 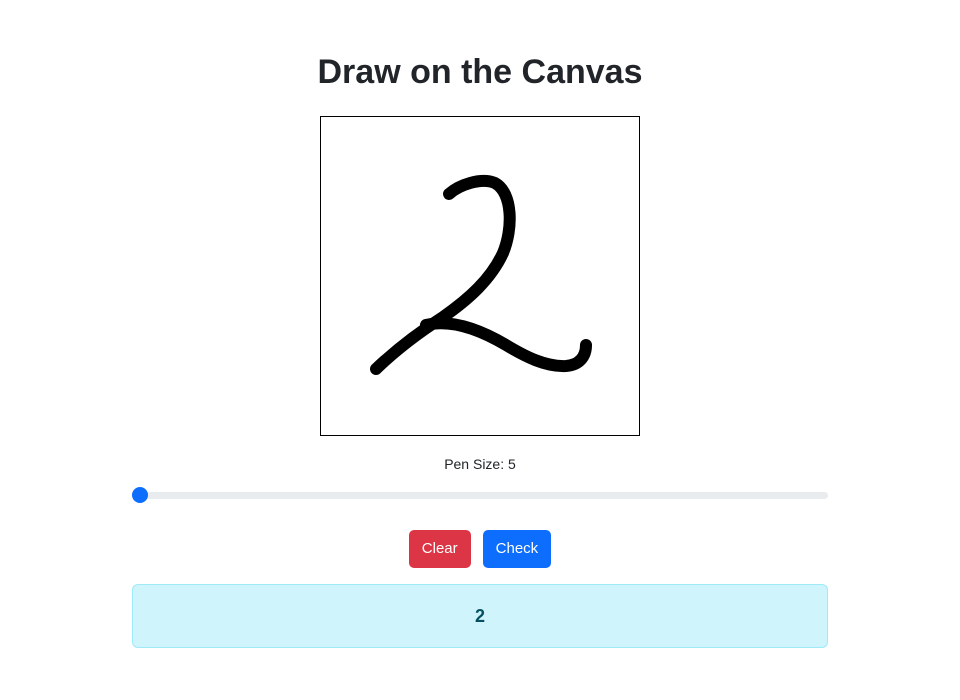 I want to click on action-buttons: Clear Check, so click(x=480, y=549).